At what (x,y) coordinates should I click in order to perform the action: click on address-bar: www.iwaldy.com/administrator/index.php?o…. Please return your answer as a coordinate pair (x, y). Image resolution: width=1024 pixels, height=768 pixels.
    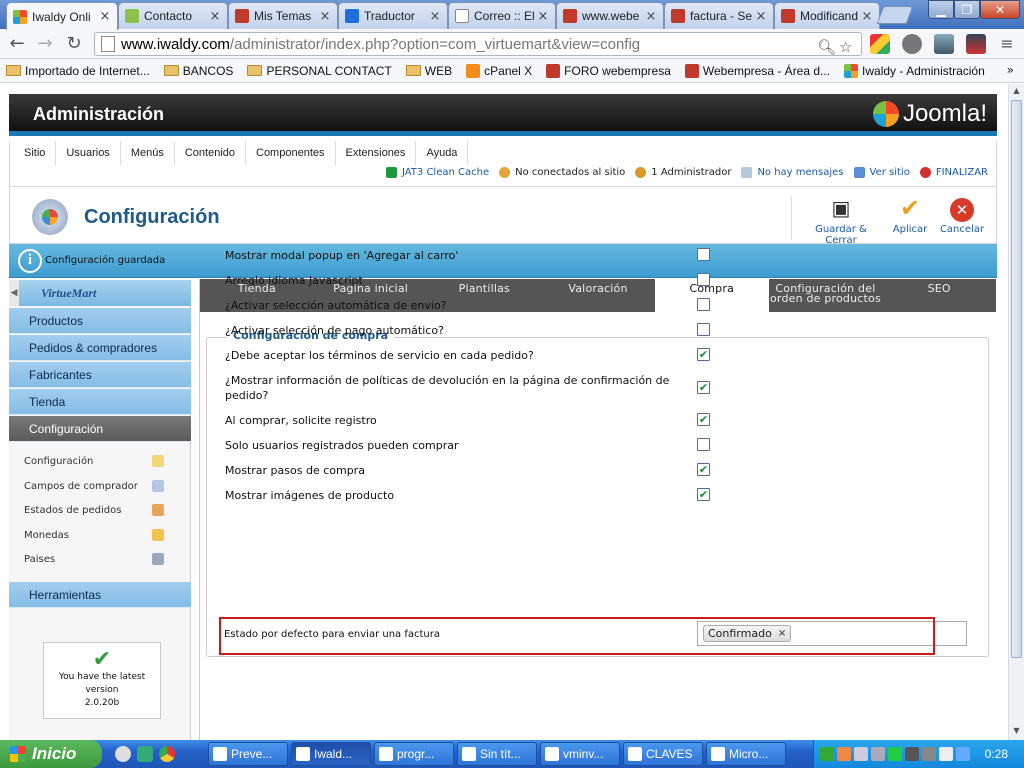
    Looking at the image, I should click on (478, 44).